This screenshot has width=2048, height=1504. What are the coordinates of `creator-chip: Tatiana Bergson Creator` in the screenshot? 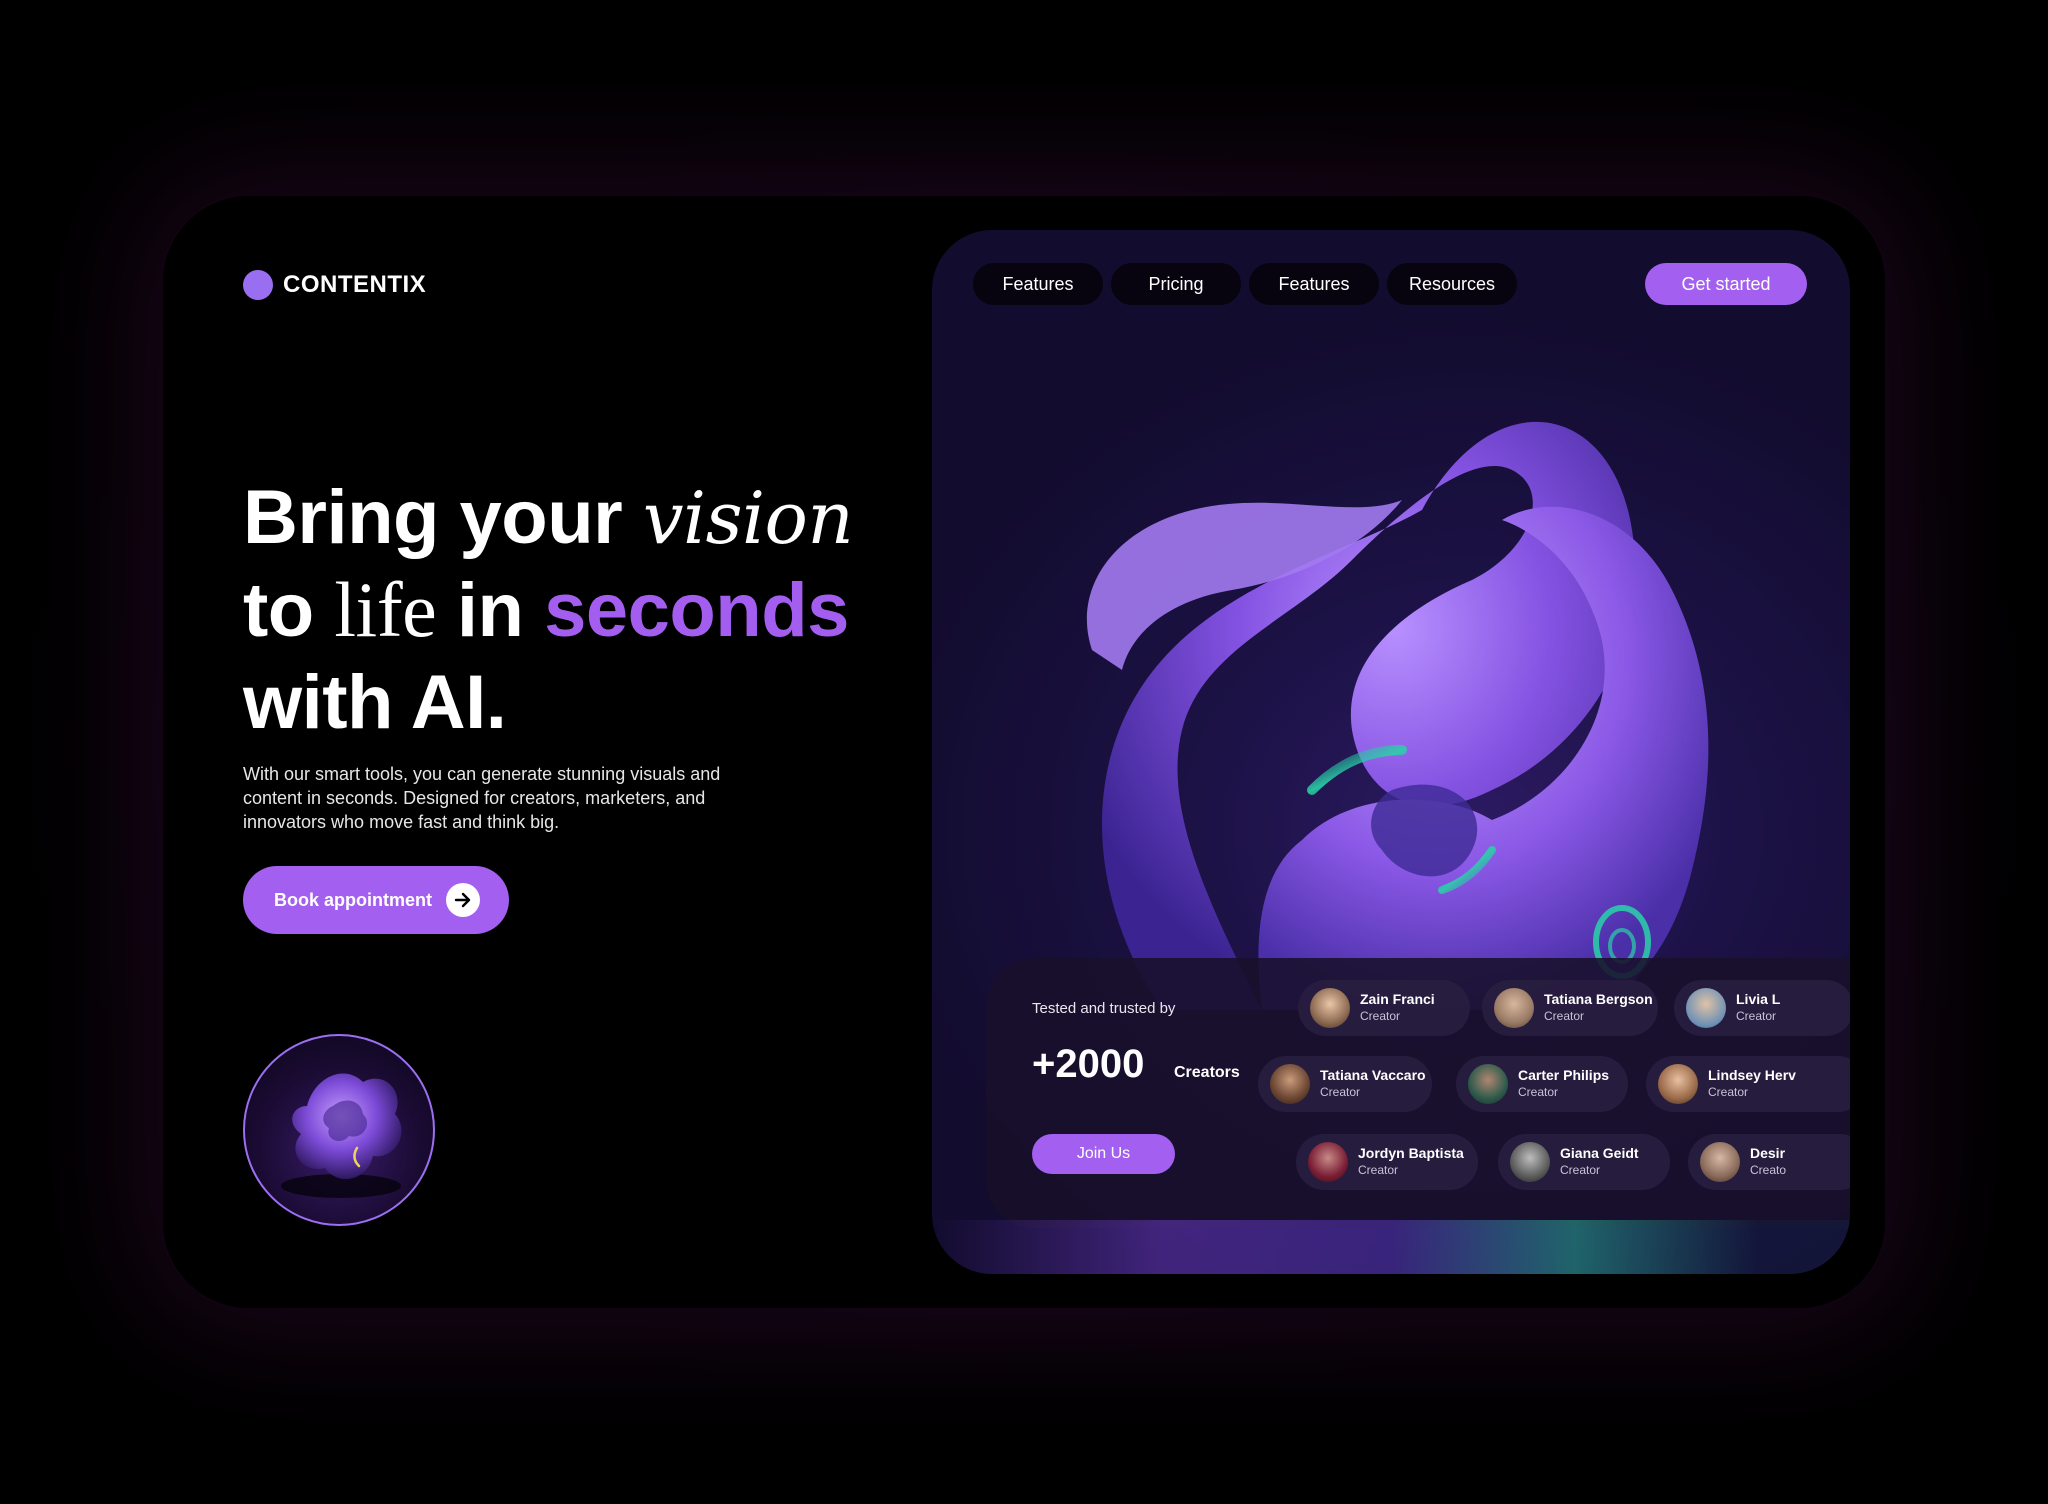 It's located at (1570, 1008).